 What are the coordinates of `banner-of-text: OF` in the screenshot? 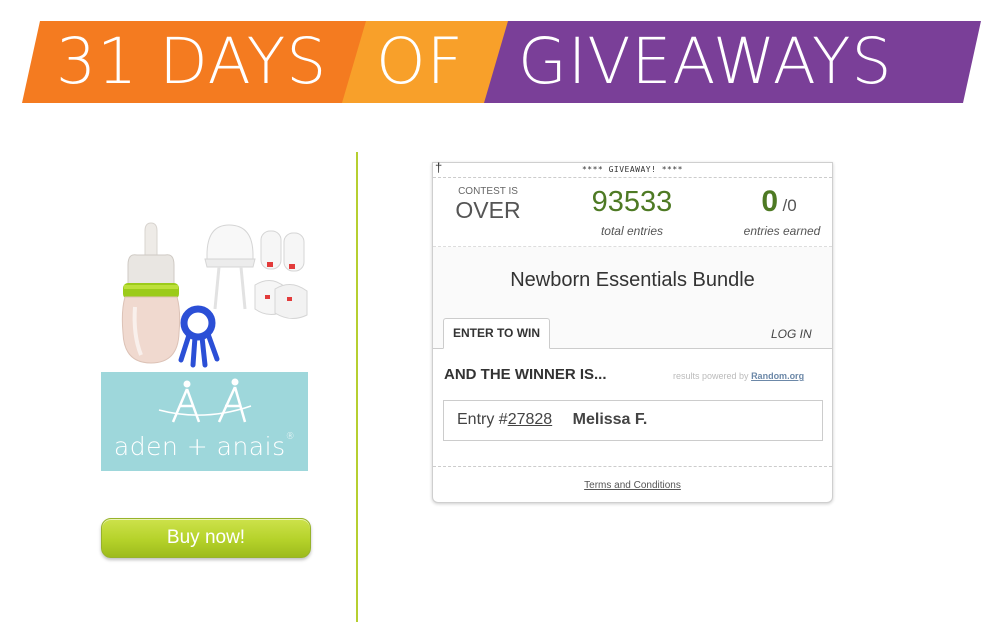 It's located at (420, 61).